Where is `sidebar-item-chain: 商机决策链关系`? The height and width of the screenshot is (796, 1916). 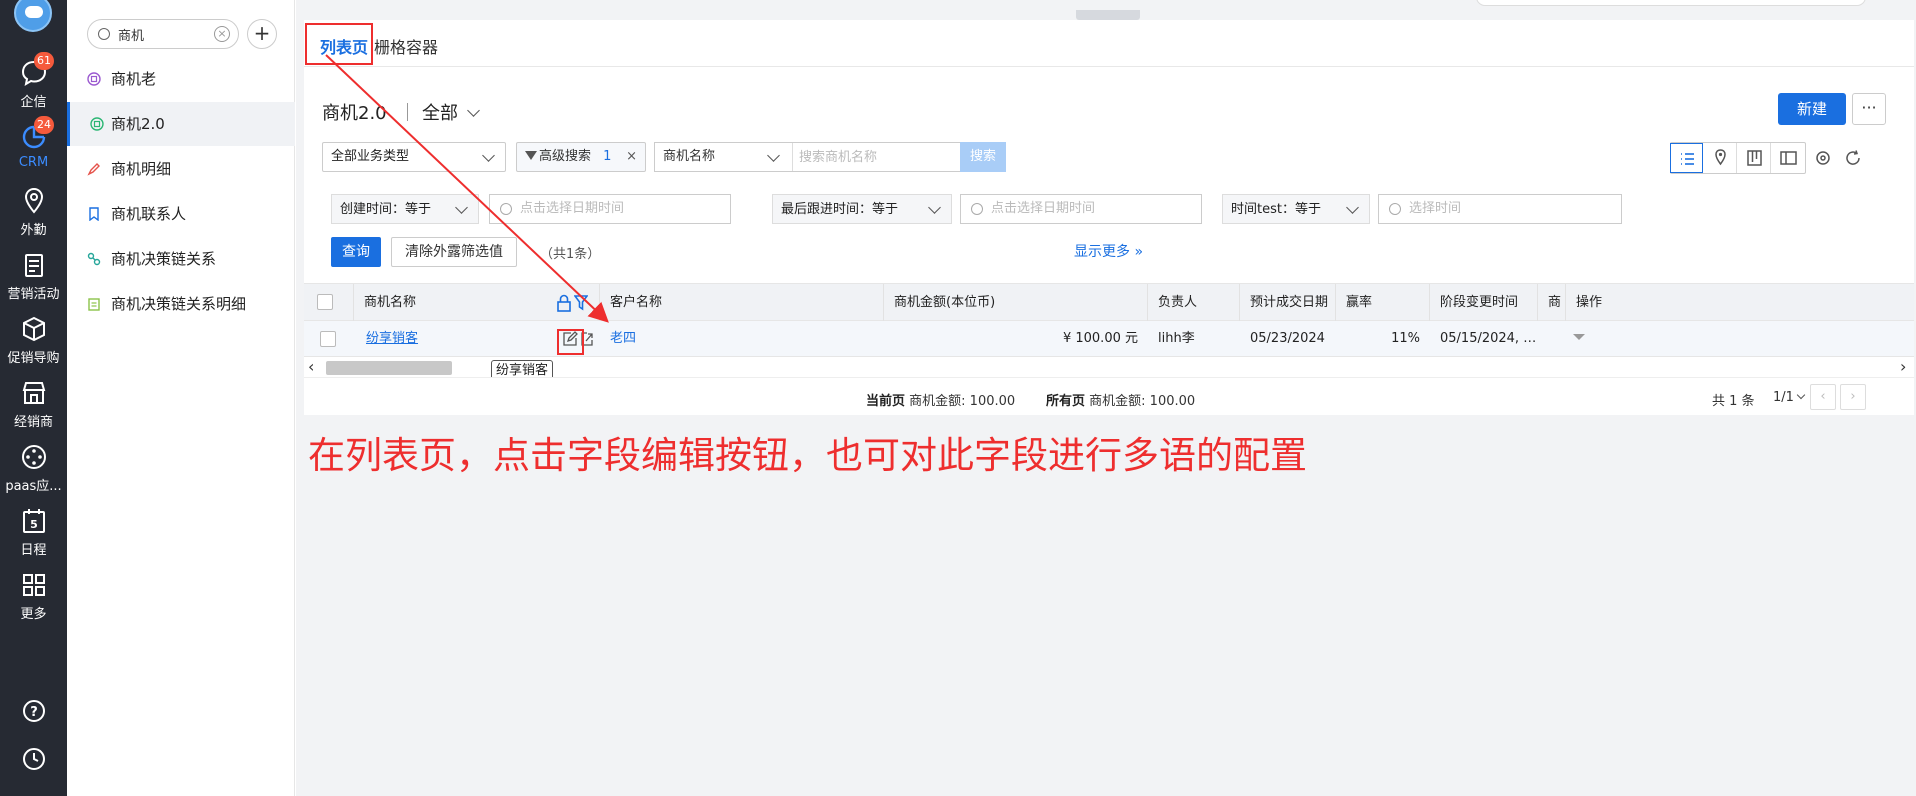 sidebar-item-chain: 商机决策链关系 is located at coordinates (181, 259).